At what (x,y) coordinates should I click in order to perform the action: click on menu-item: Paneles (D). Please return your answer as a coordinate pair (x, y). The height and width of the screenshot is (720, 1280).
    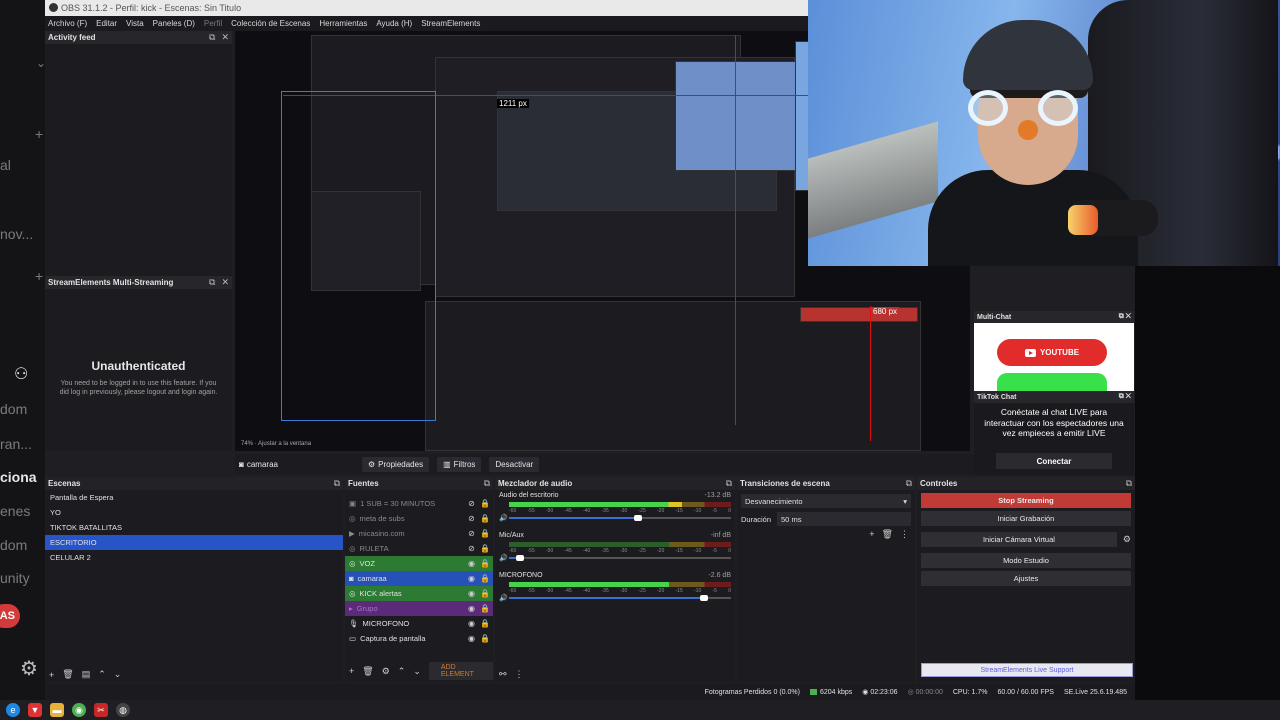
    Looking at the image, I should click on (174, 23).